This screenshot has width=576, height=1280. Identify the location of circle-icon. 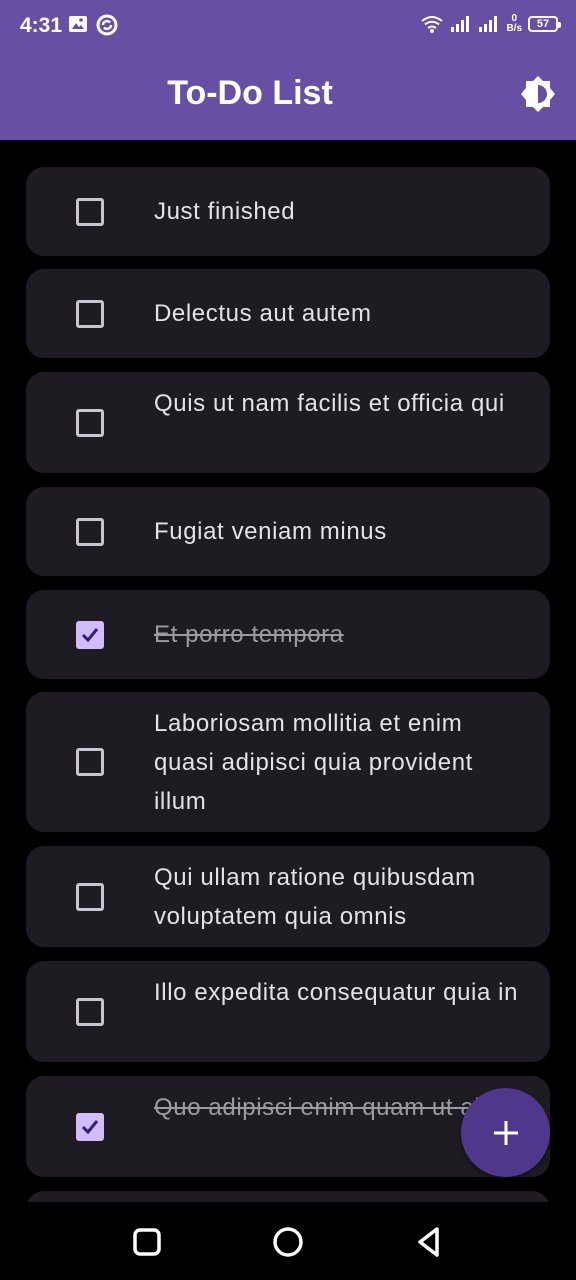
(288, 1242).